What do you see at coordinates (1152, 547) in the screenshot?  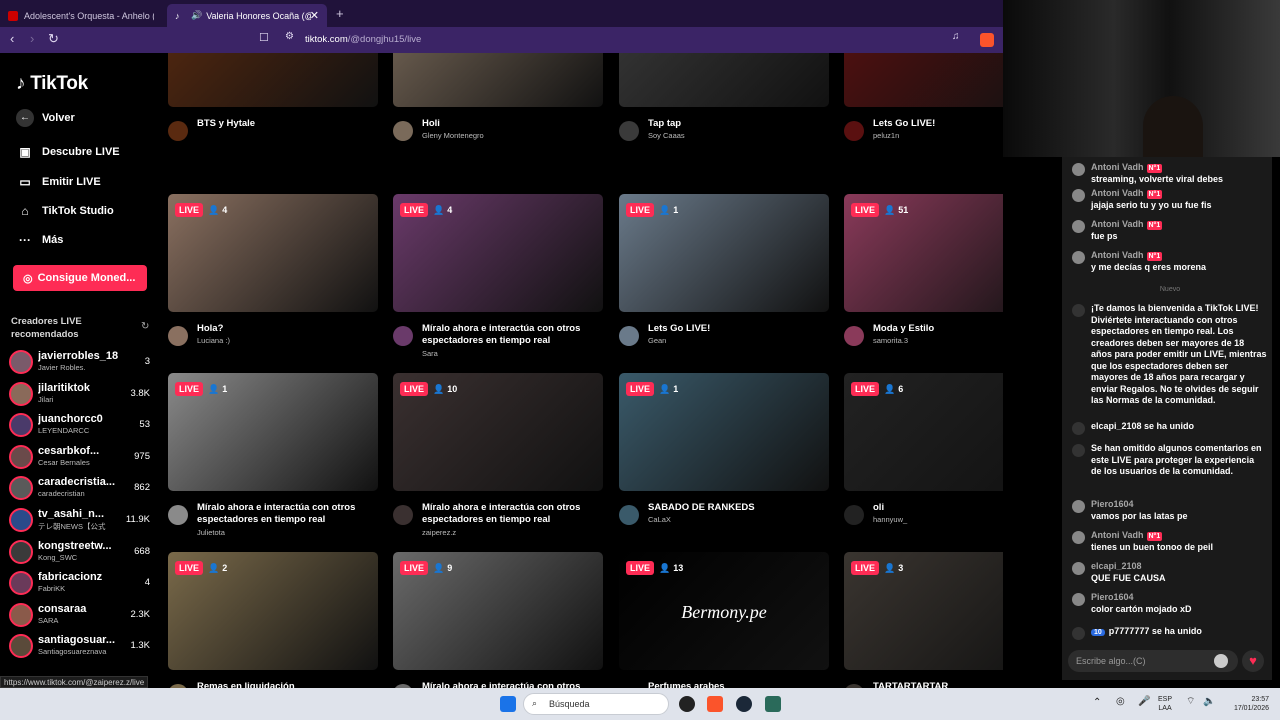 I see `chat-text: tienes un buen tonoo de peil` at bounding box center [1152, 547].